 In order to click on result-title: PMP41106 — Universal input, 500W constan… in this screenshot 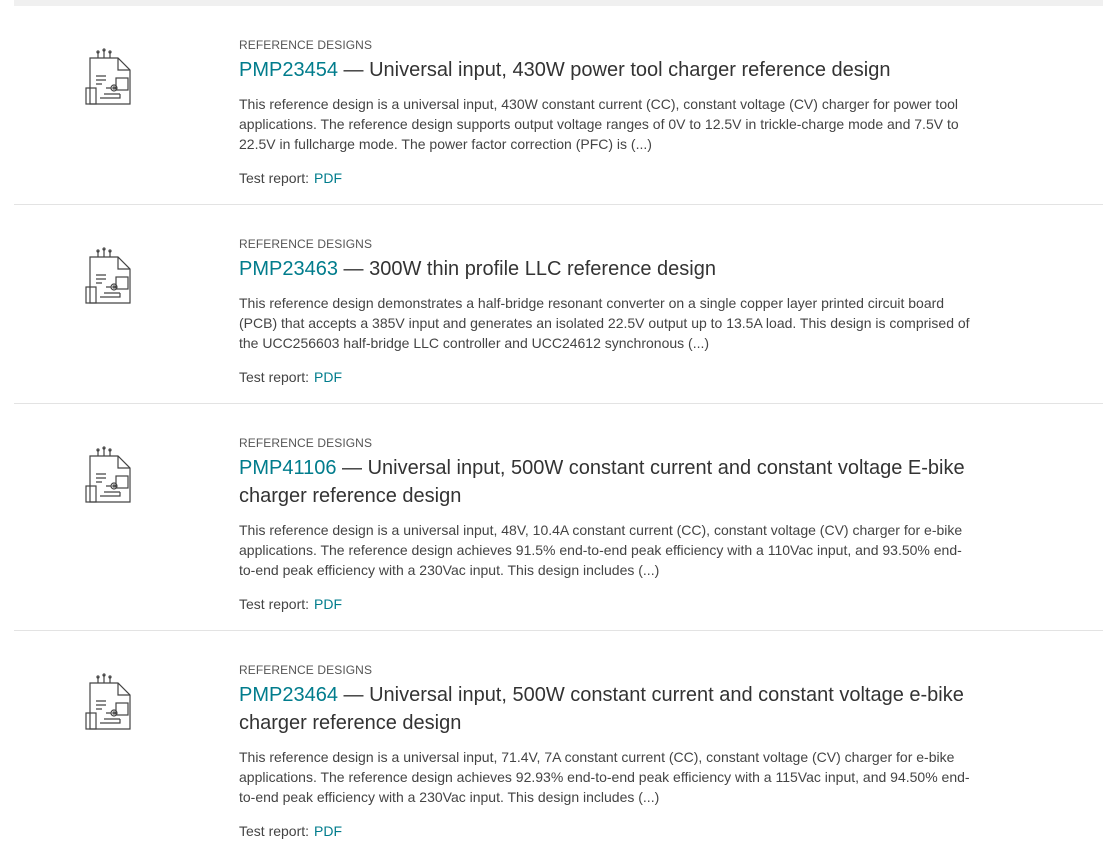, I will do `click(604, 482)`.